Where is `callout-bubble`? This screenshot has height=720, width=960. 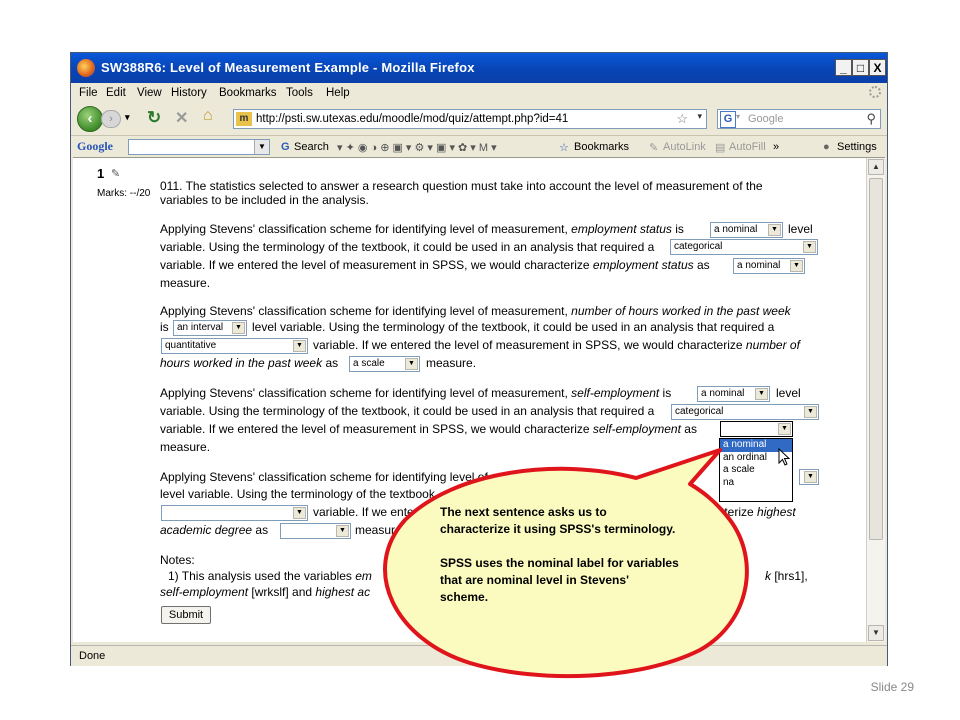 callout-bubble is located at coordinates (566, 563).